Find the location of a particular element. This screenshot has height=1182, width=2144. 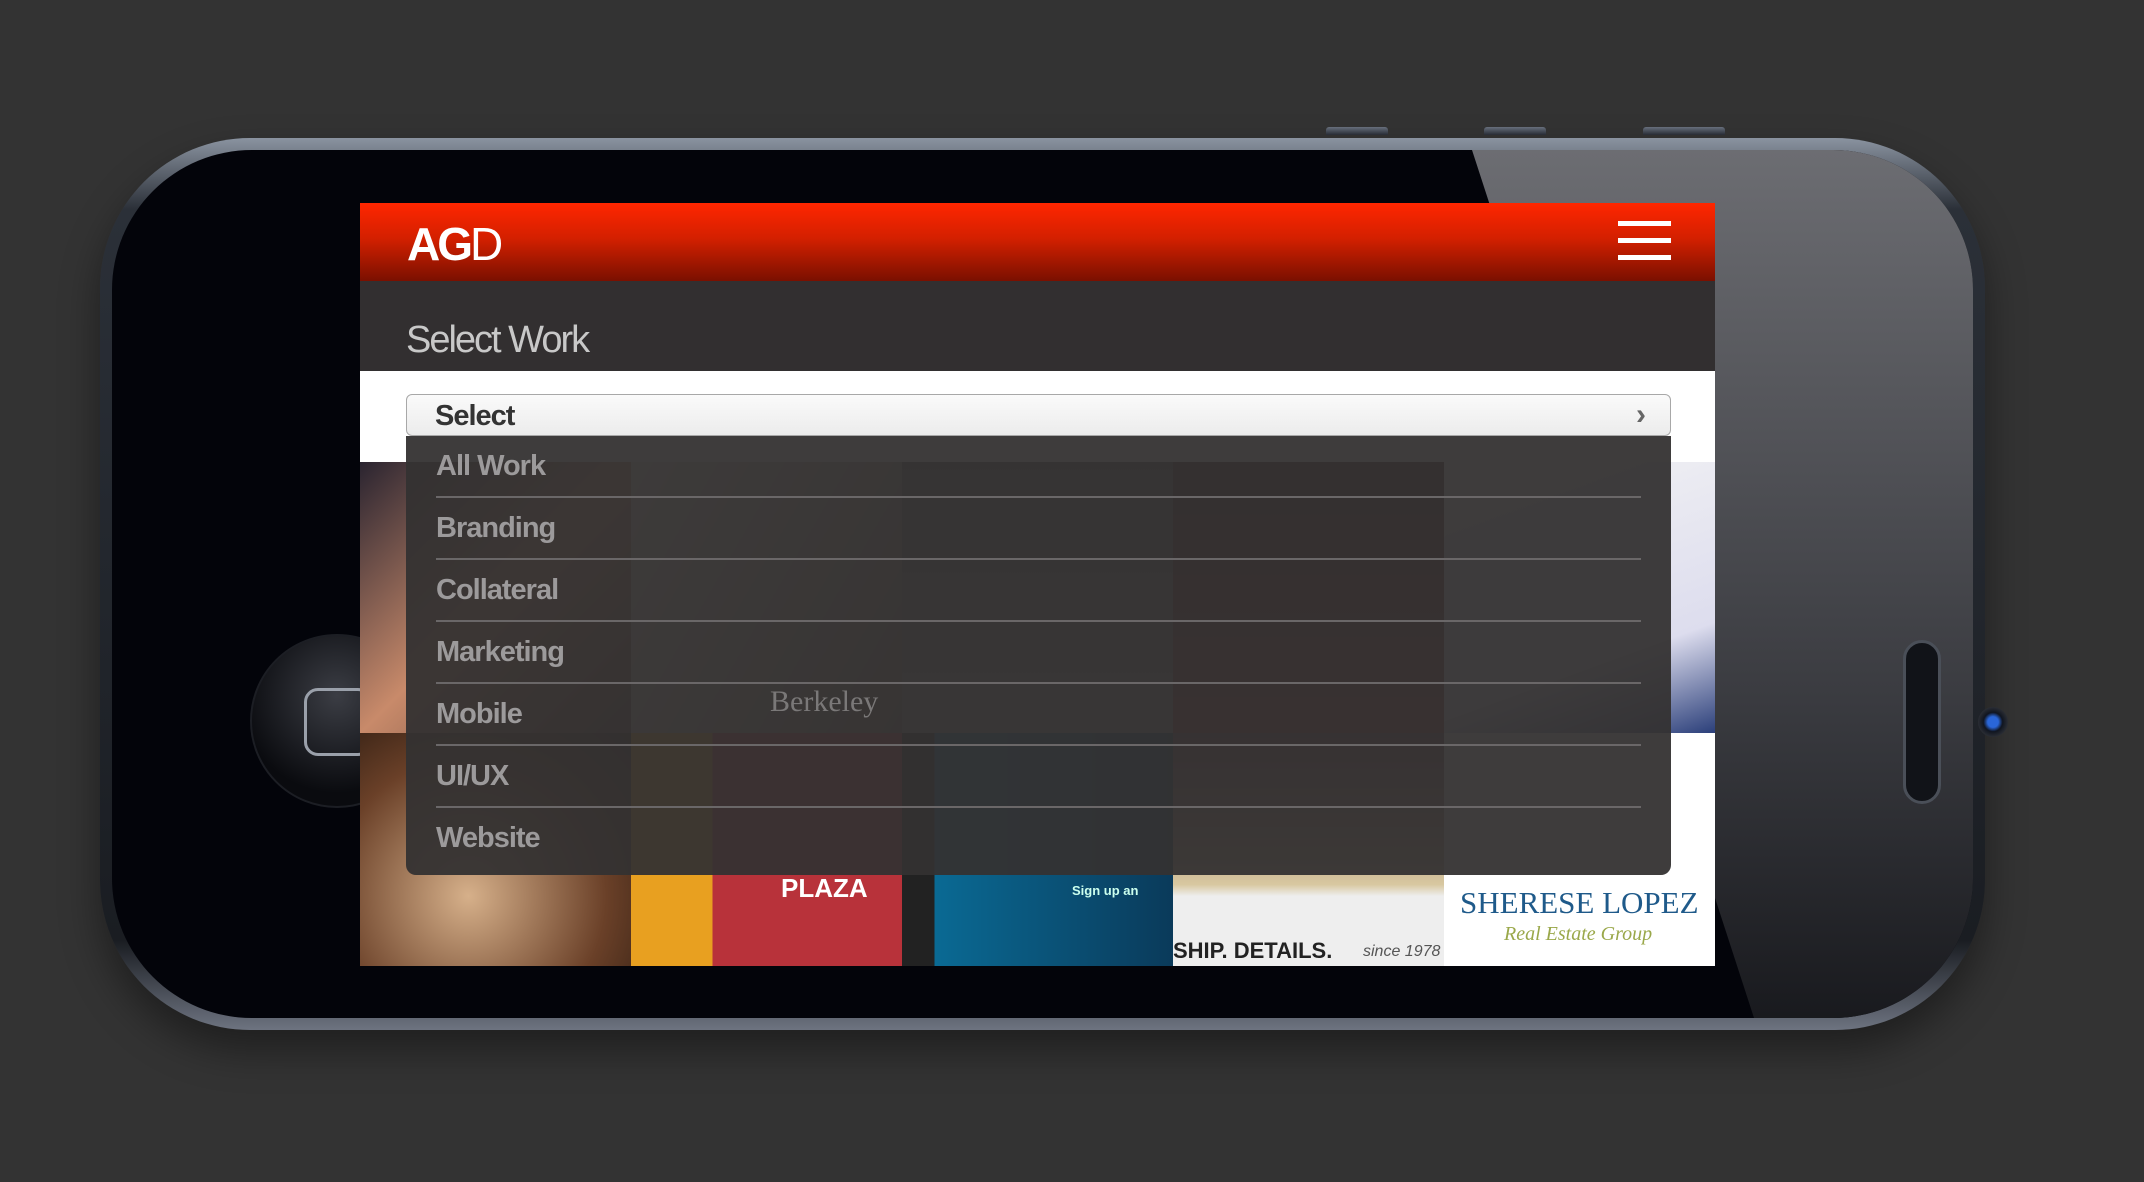

thumbnail-text: SHERESE LOPEZ is located at coordinates (1579, 902).